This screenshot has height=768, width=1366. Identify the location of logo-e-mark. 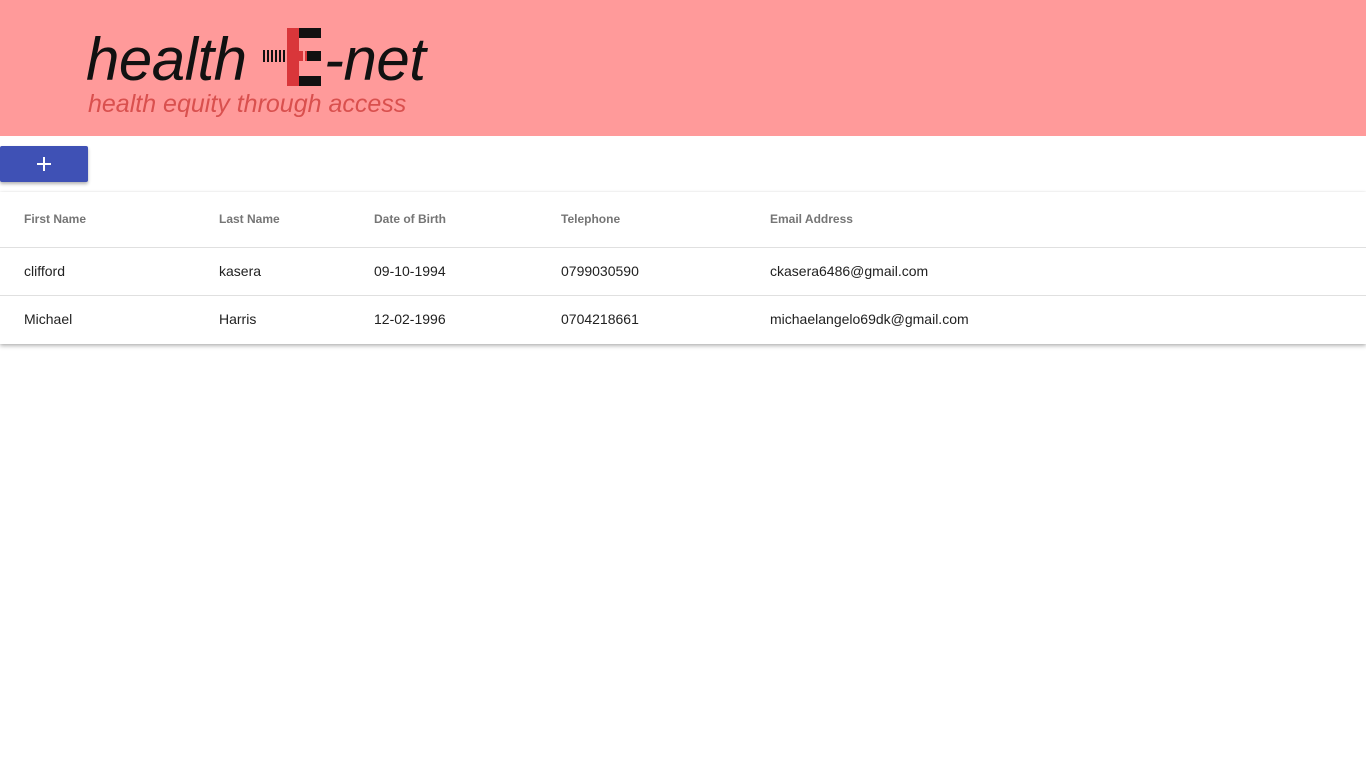
(292, 57).